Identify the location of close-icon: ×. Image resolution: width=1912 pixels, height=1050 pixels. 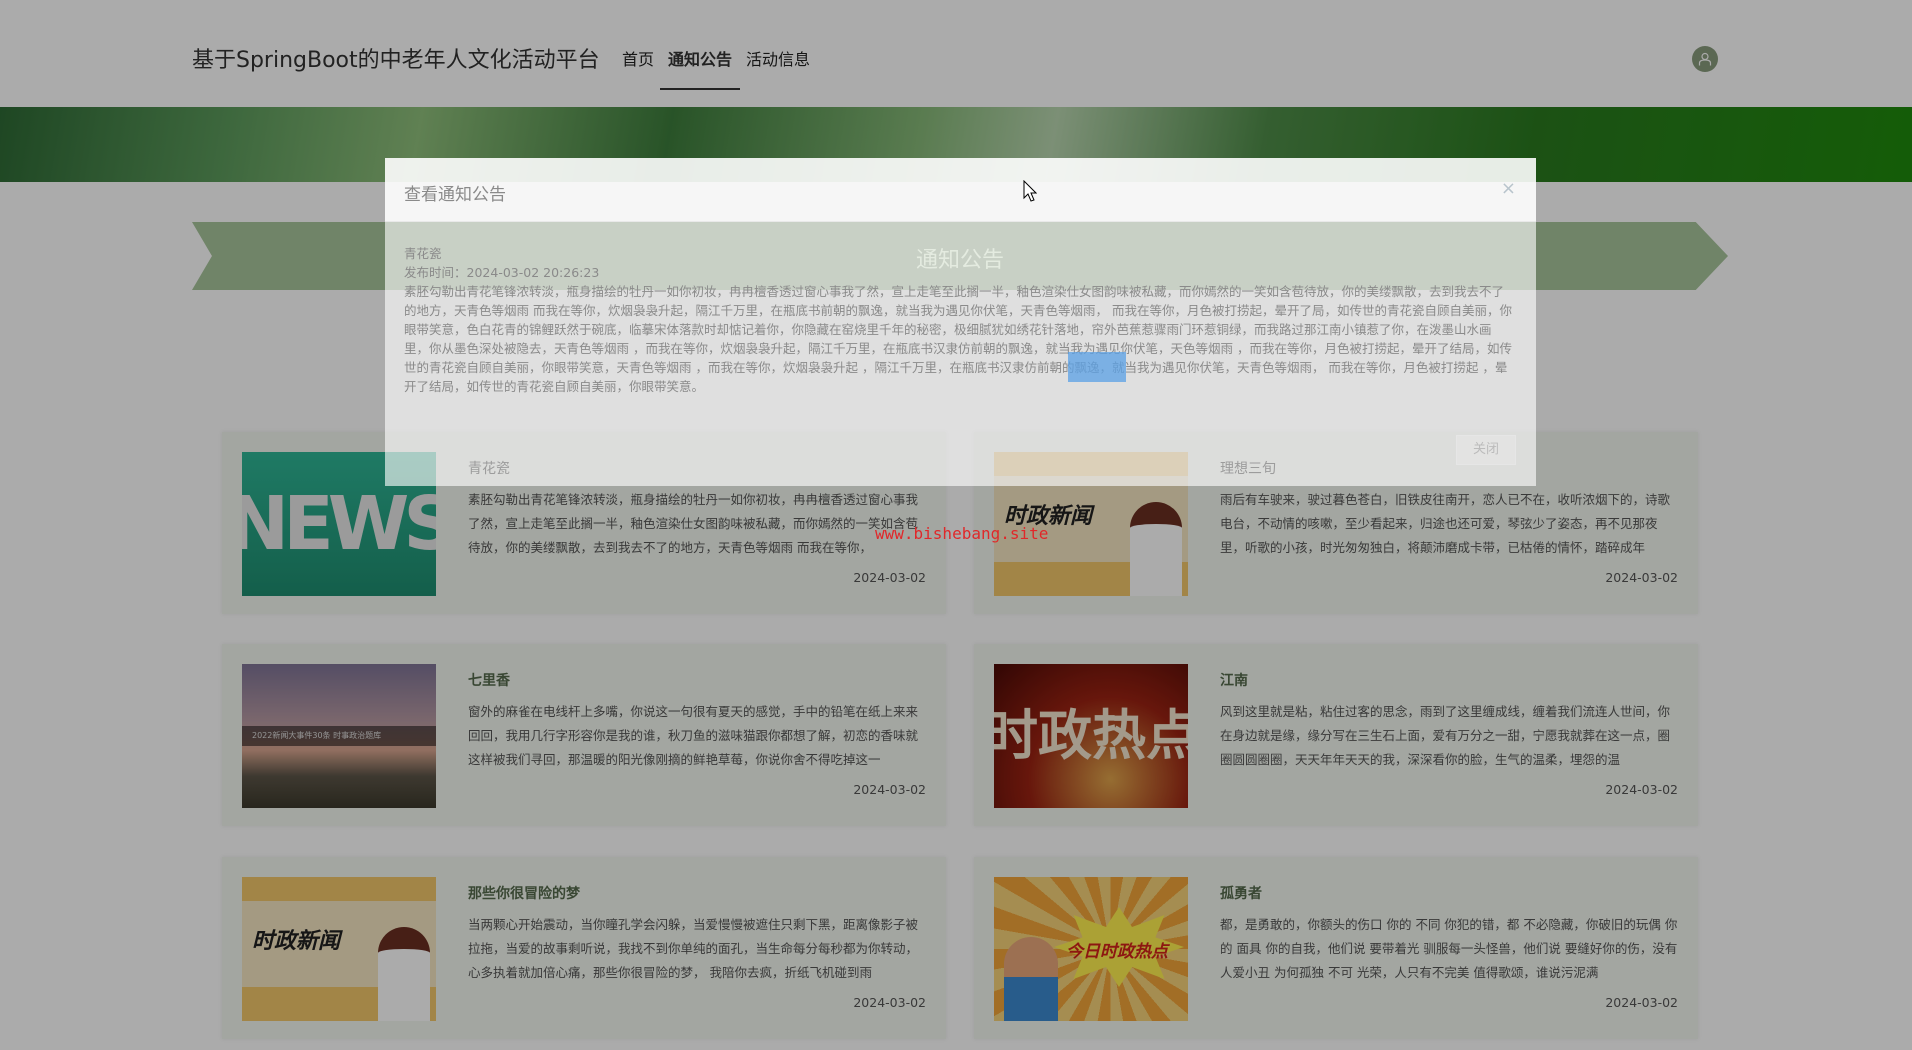
(1508, 188).